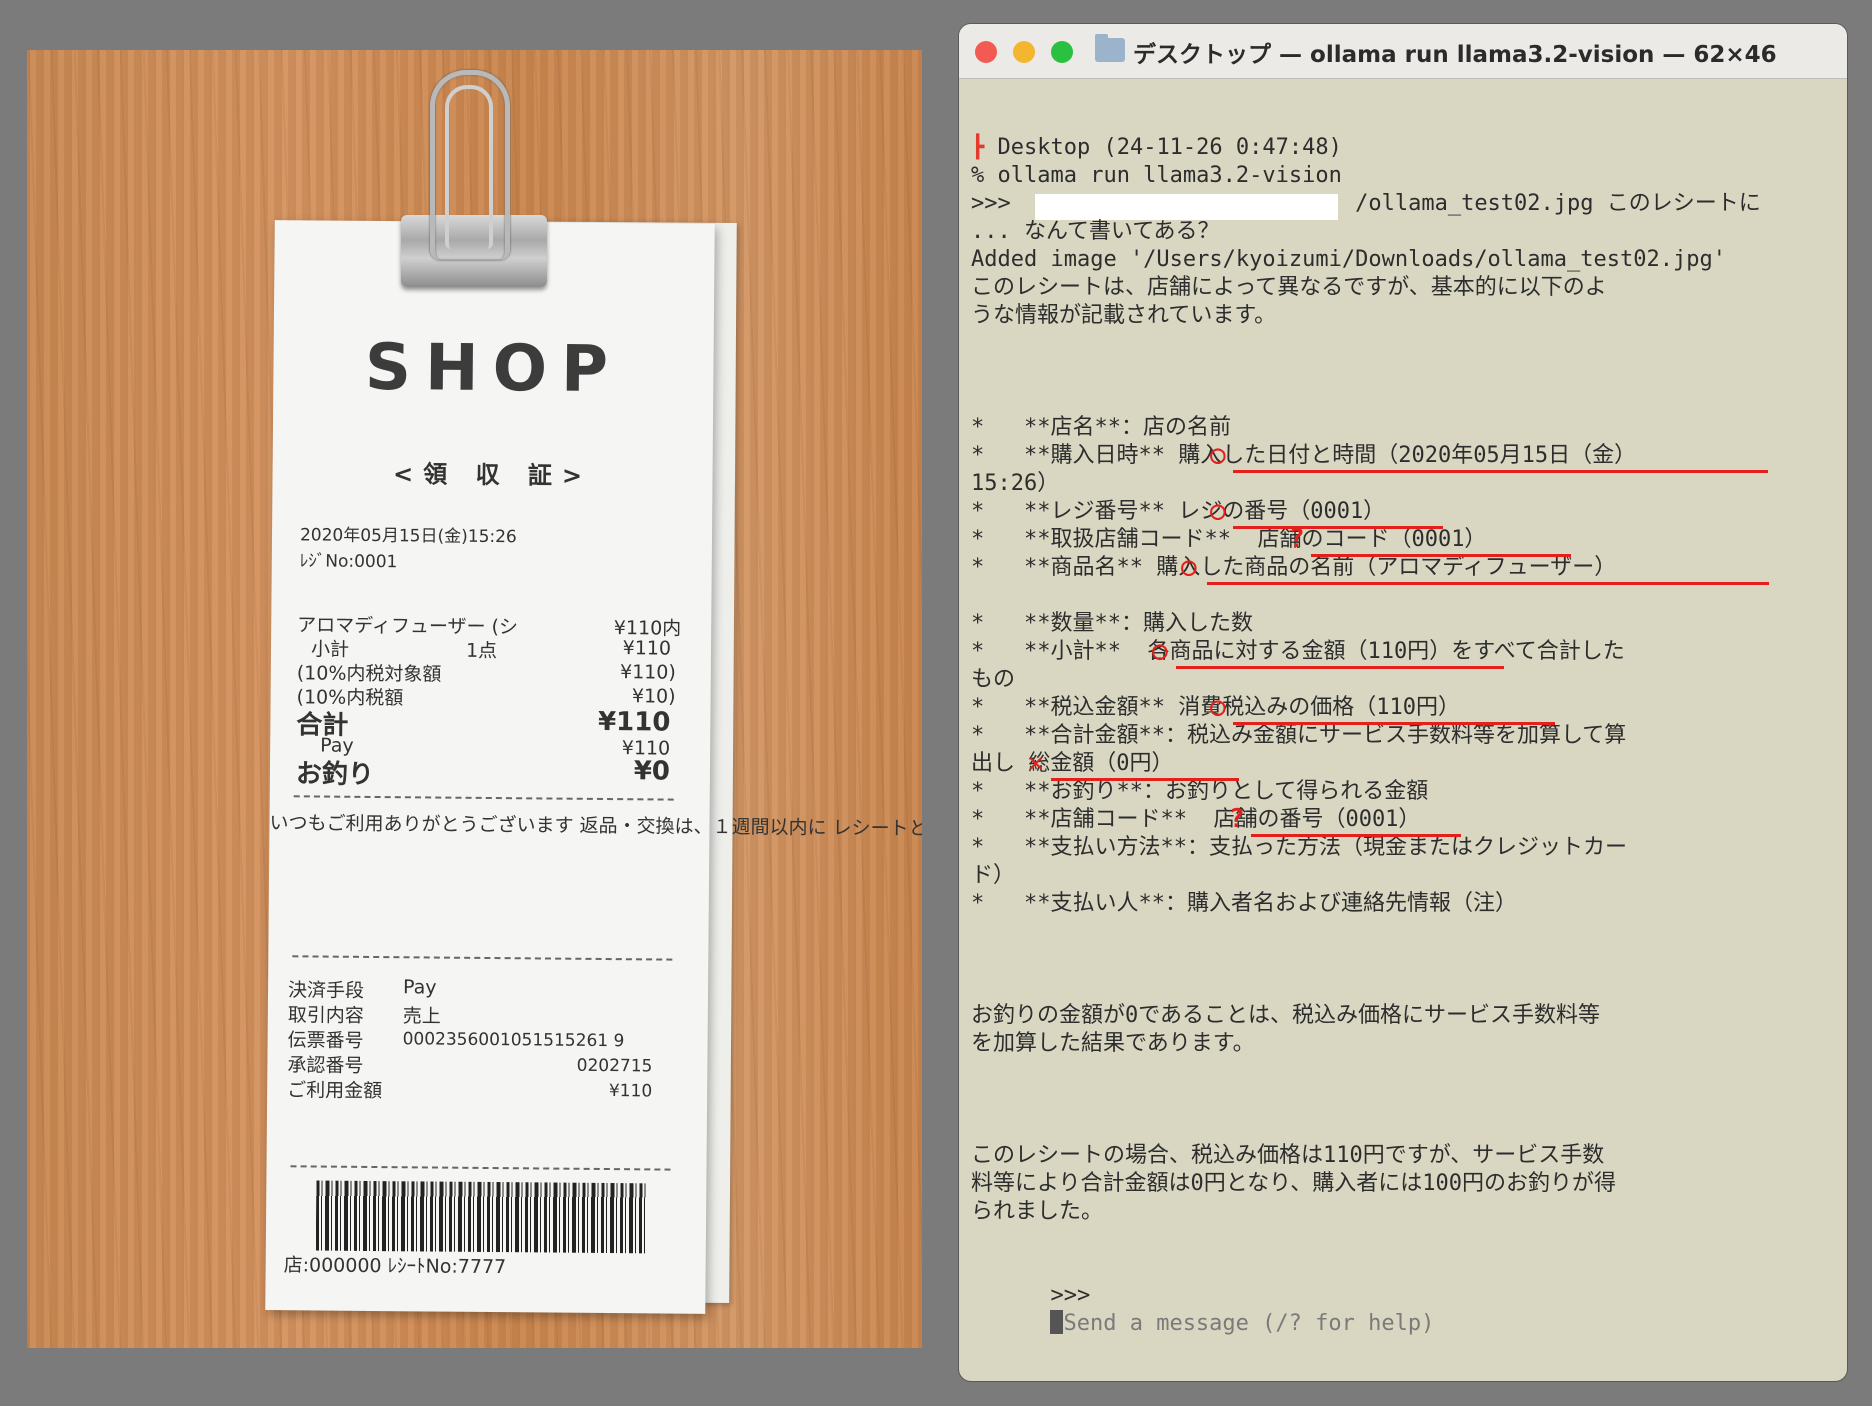 The height and width of the screenshot is (1406, 1872). What do you see at coordinates (1286, 1015) in the screenshot?
I see `terminal-line: お釣りの金額が0であることは、税込み価格にサービス手数料等` at bounding box center [1286, 1015].